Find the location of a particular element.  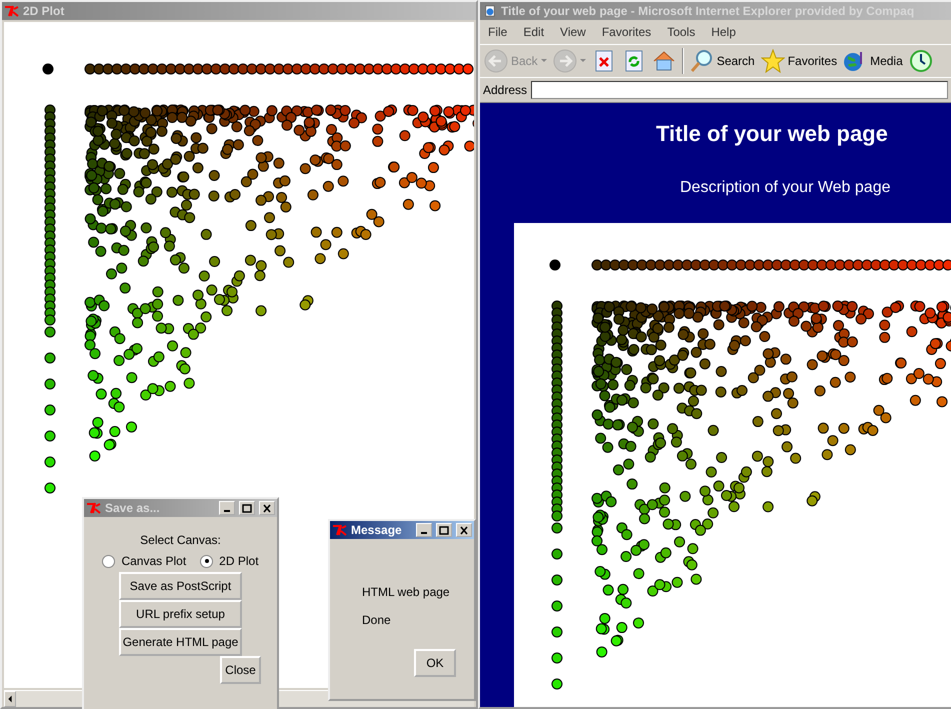

action-button: Save as PostScript is located at coordinates (180, 586).